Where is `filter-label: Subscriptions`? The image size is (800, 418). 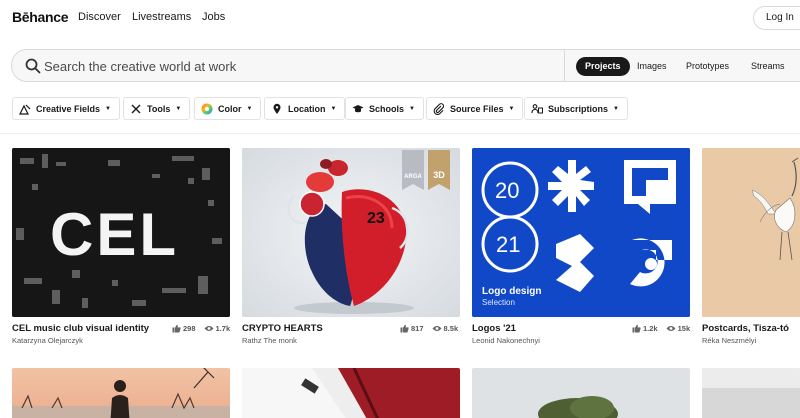
filter-label: Subscriptions is located at coordinates (578, 108).